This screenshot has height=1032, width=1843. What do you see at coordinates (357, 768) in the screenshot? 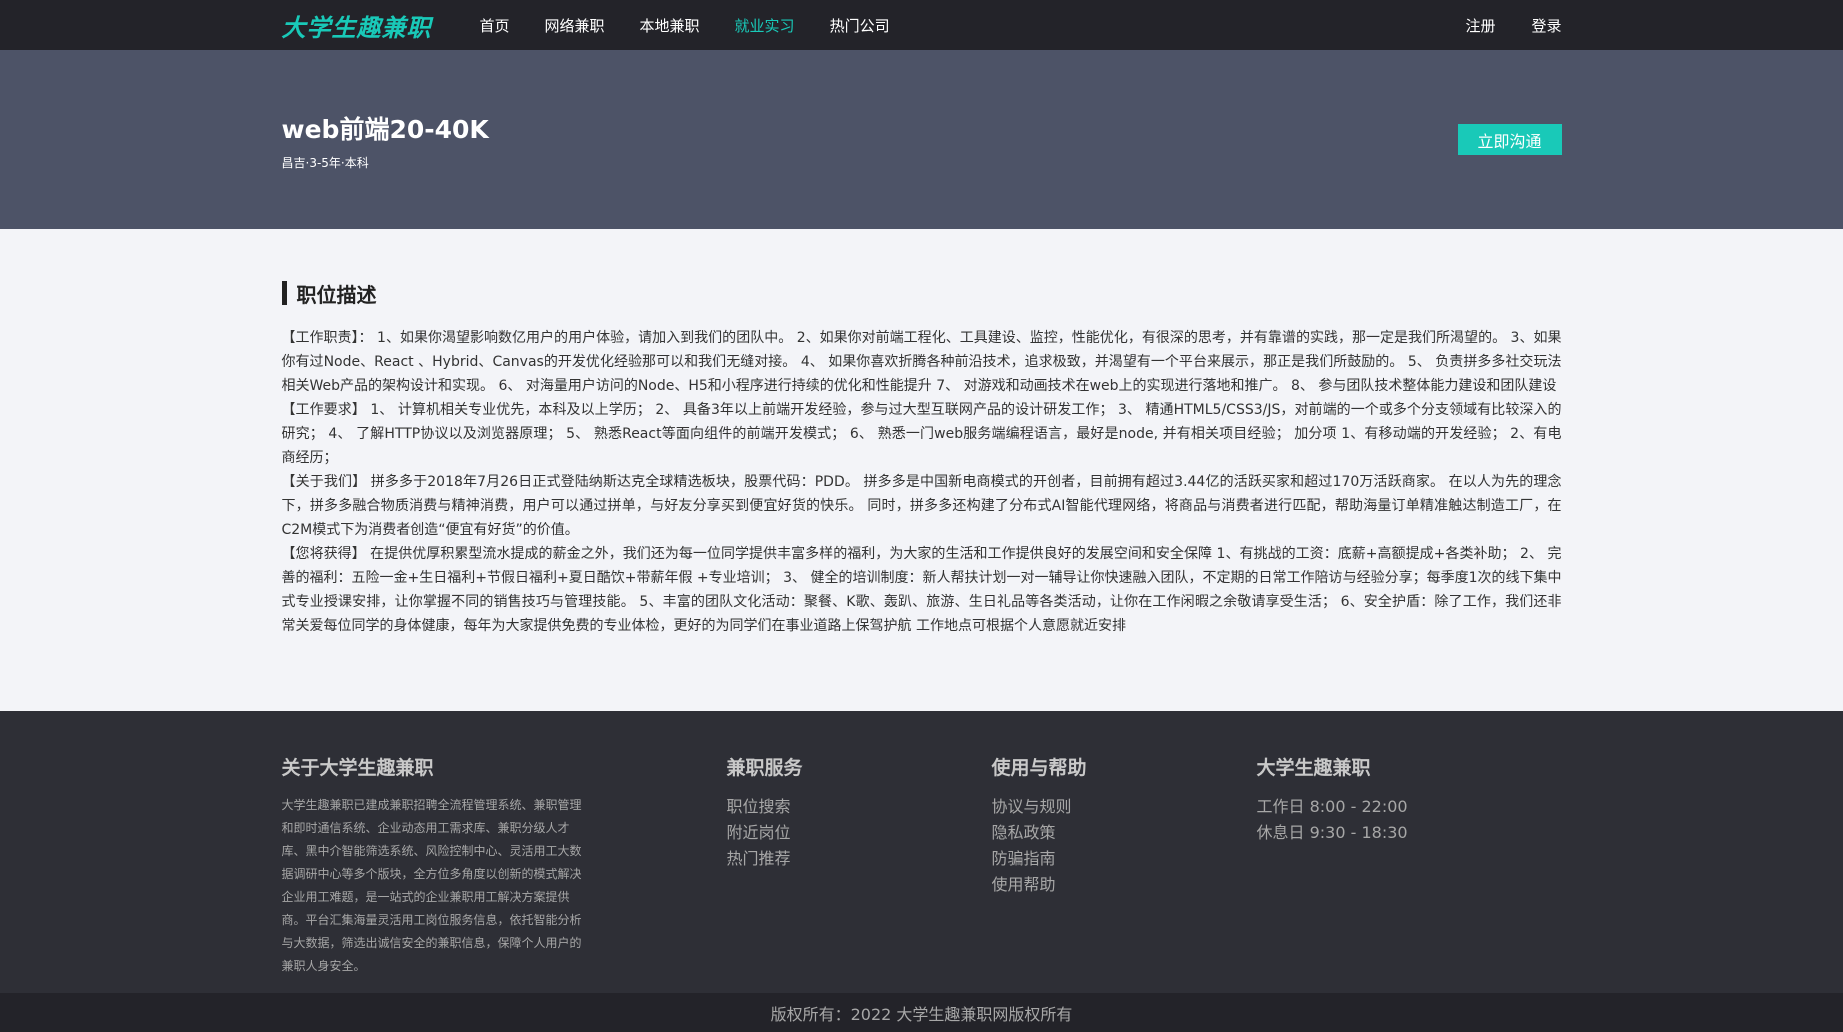
I see `footer-about-title: 关于大学生趣兼职` at bounding box center [357, 768].